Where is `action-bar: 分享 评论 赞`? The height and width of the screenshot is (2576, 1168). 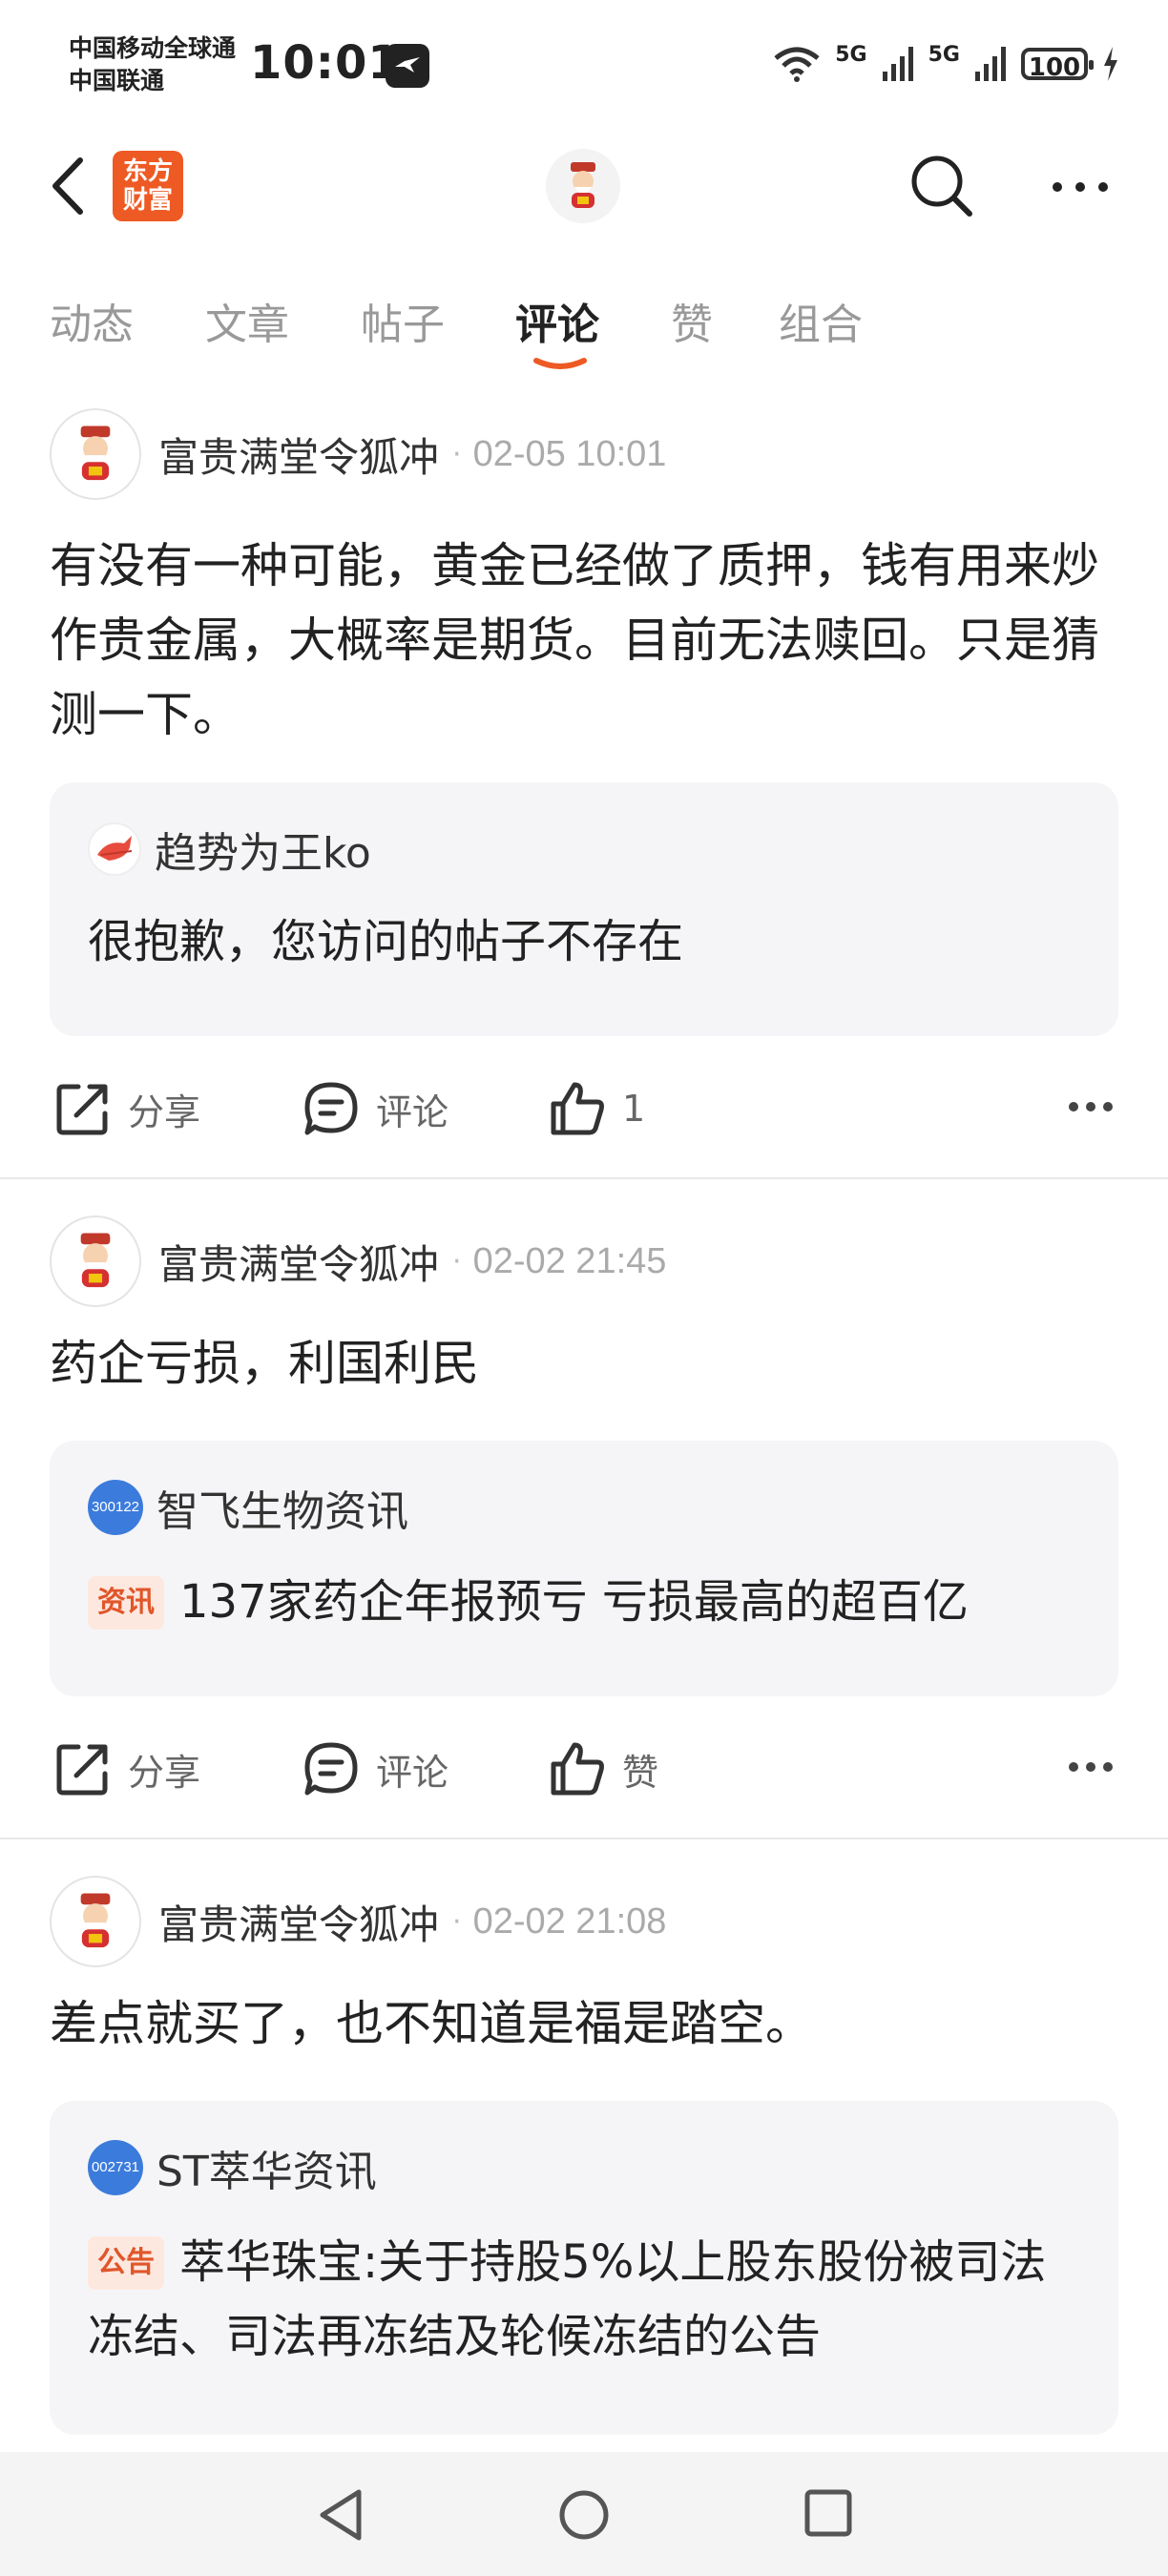
action-bar: 分享 评论 赞 is located at coordinates (584, 1769).